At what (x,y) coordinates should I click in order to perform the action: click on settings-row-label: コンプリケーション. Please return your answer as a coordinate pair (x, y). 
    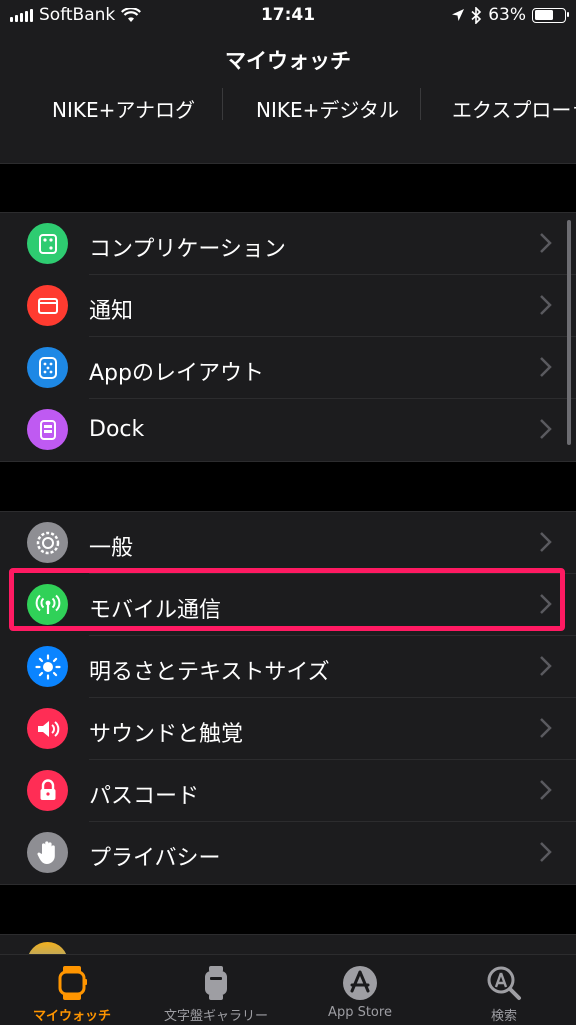
    Looking at the image, I should click on (187, 249).